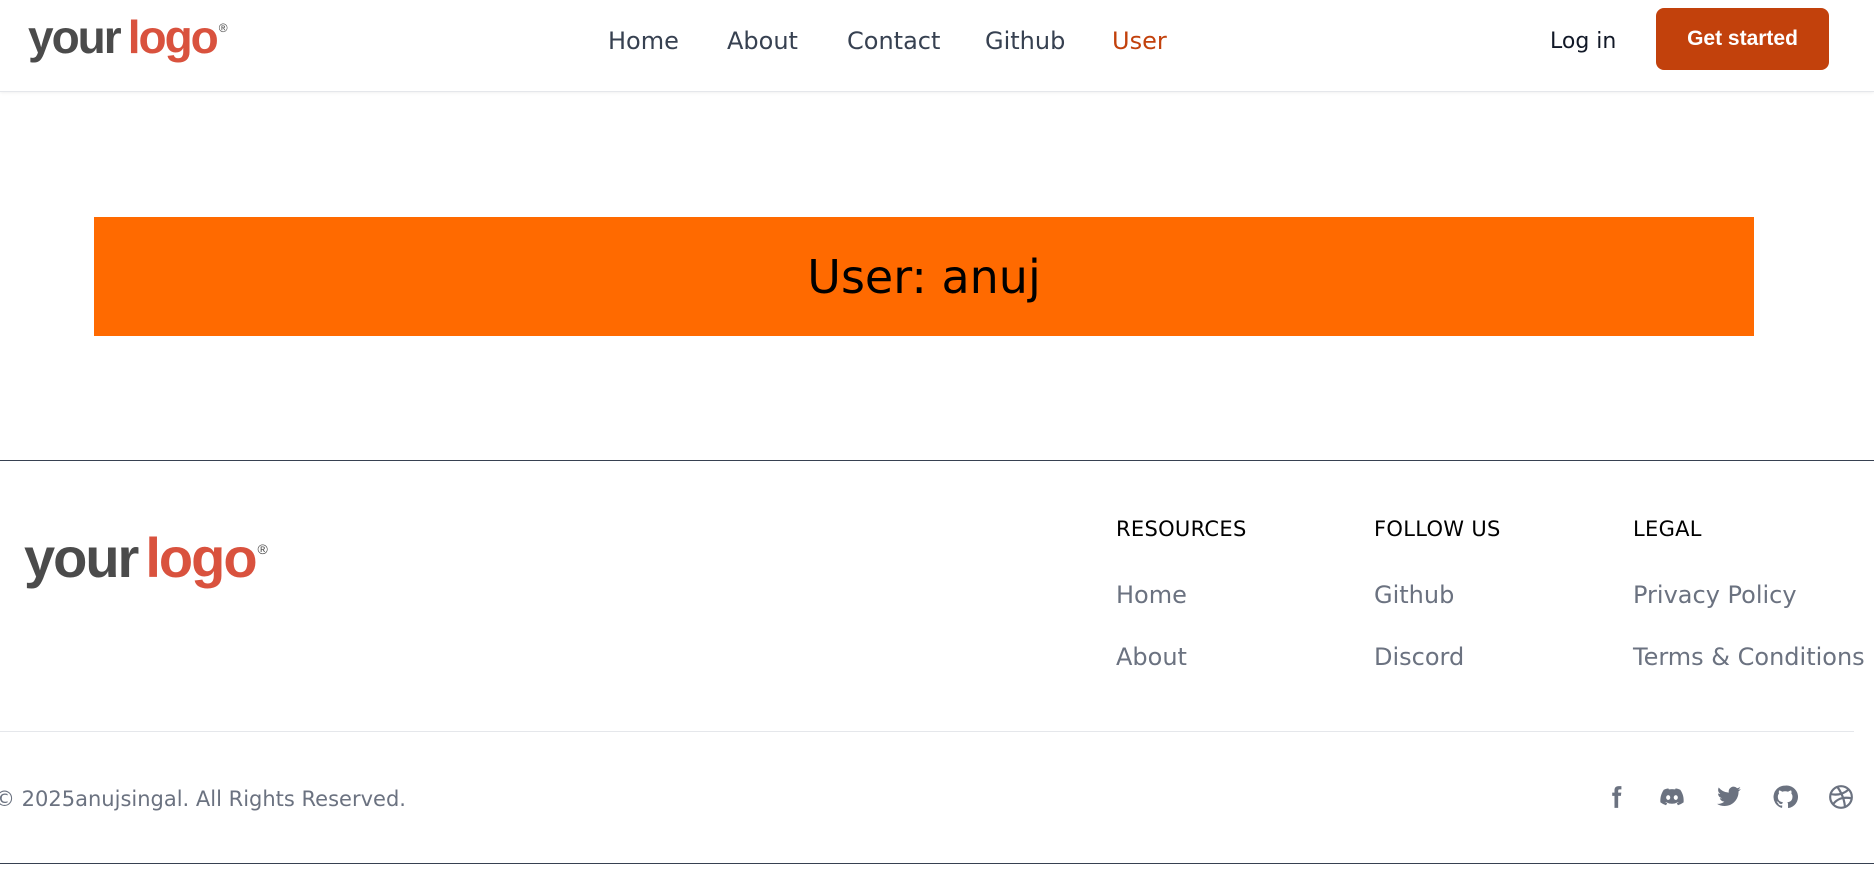 This screenshot has height=878, width=1874. I want to click on registered-mark: ®, so click(262, 549).